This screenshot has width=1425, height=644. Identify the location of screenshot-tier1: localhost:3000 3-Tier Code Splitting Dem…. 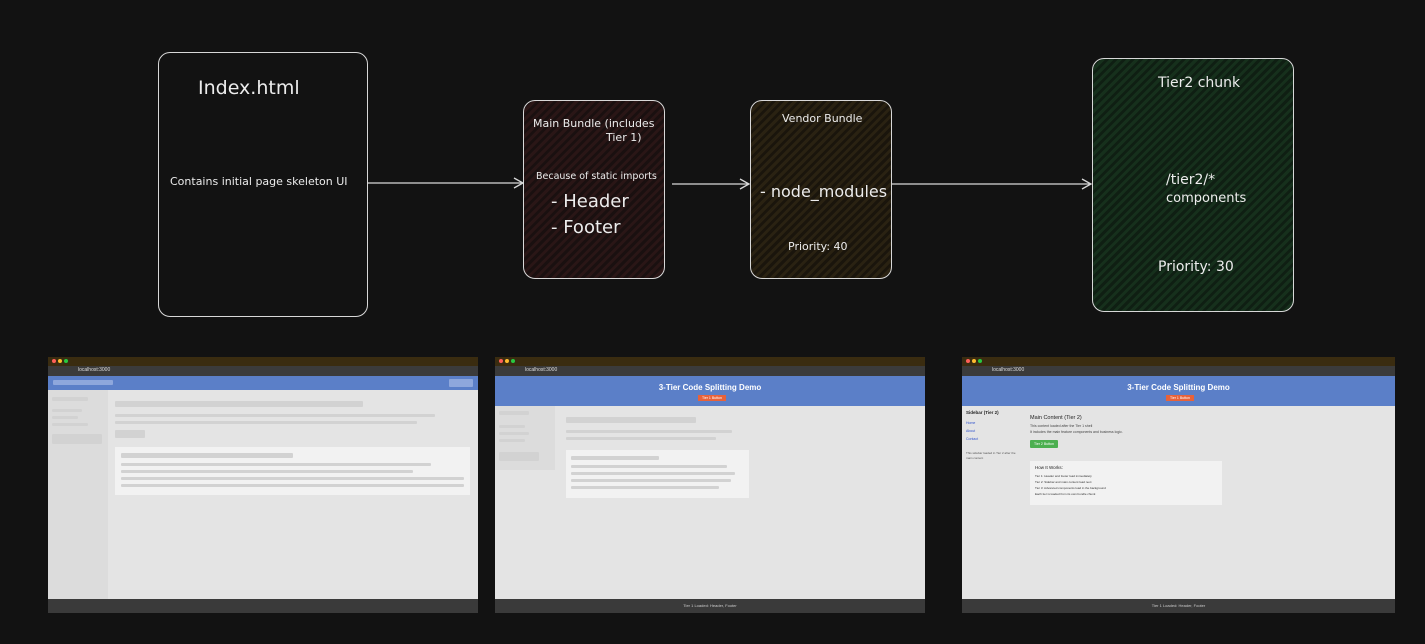
(710, 485).